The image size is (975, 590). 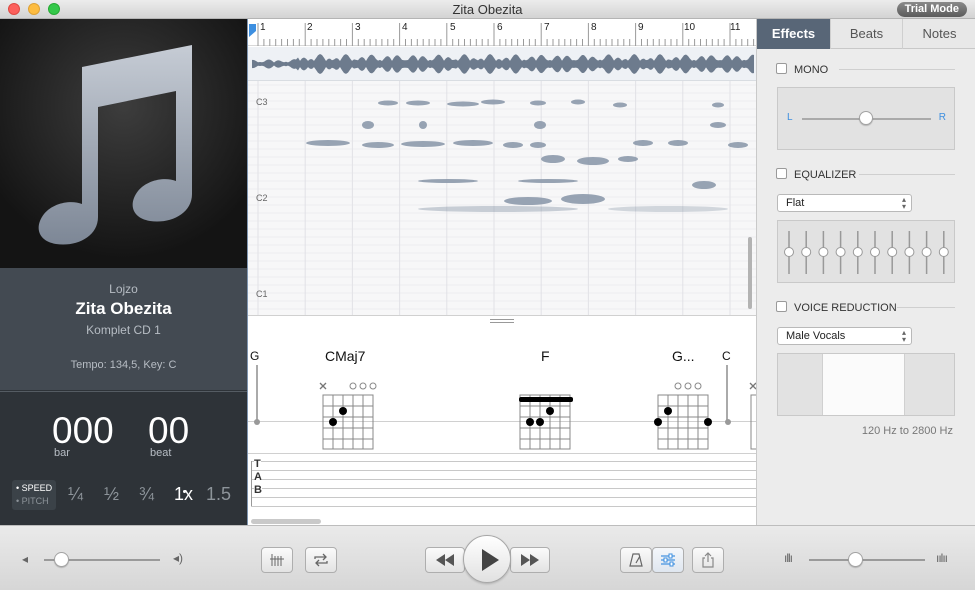 I want to click on tab-notes: Notes, so click(x=939, y=34).